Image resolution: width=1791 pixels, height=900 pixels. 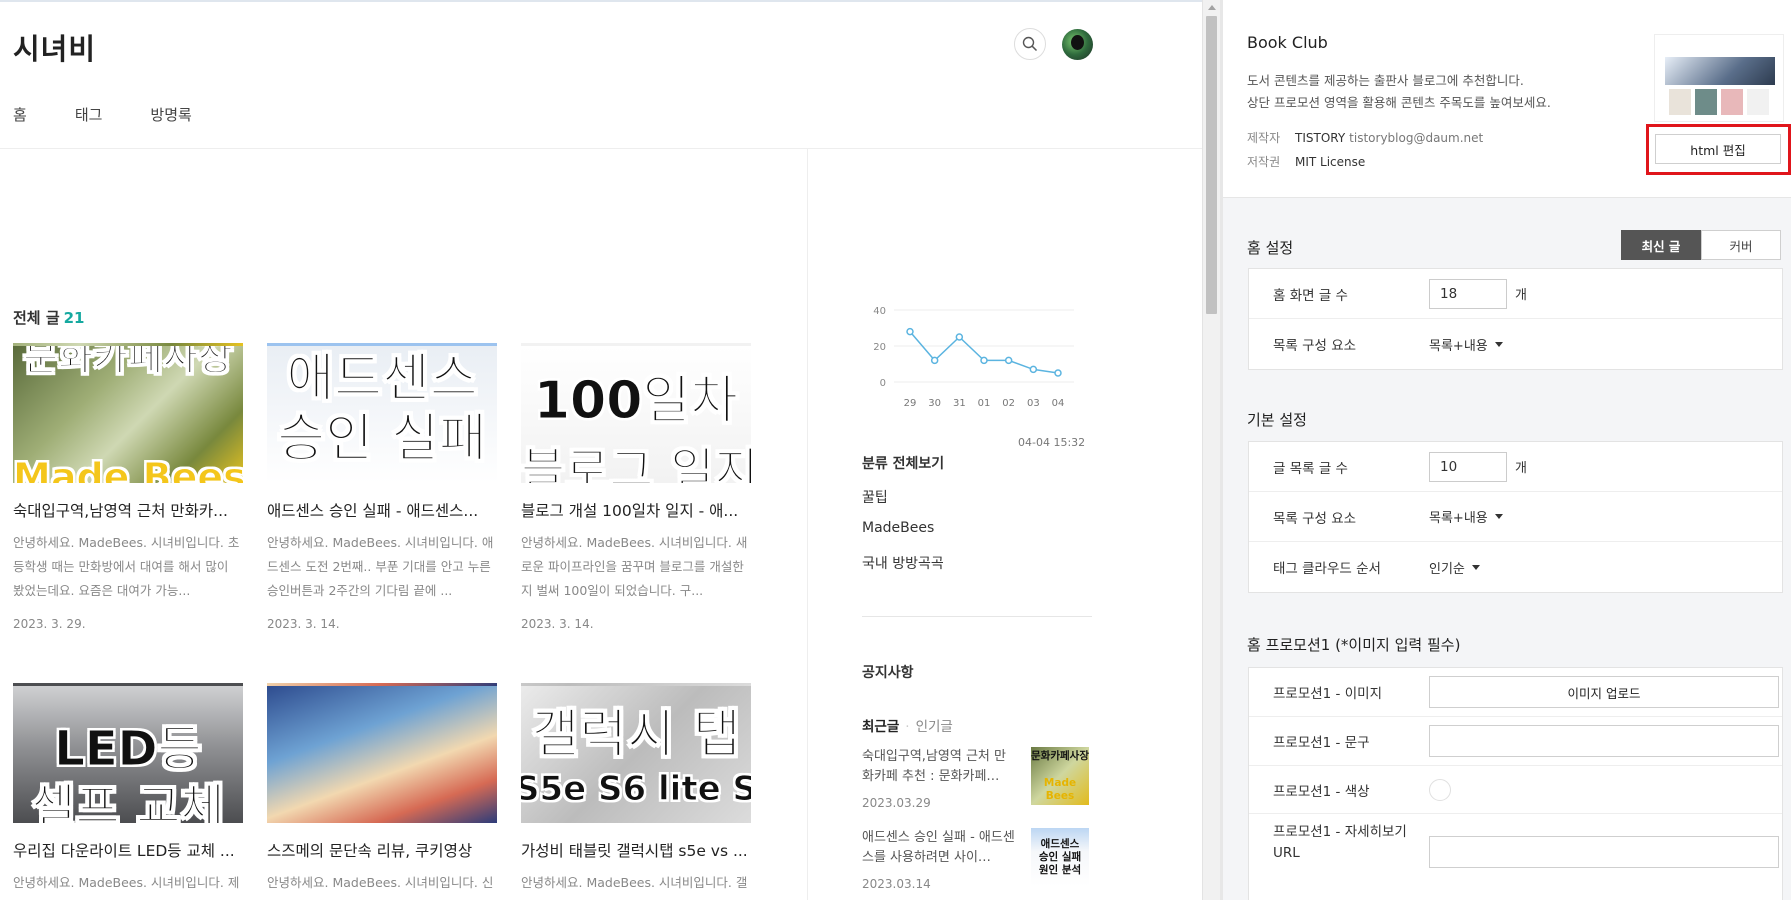 What do you see at coordinates (1468, 466) in the screenshot?
I see `list-count-input` at bounding box center [1468, 466].